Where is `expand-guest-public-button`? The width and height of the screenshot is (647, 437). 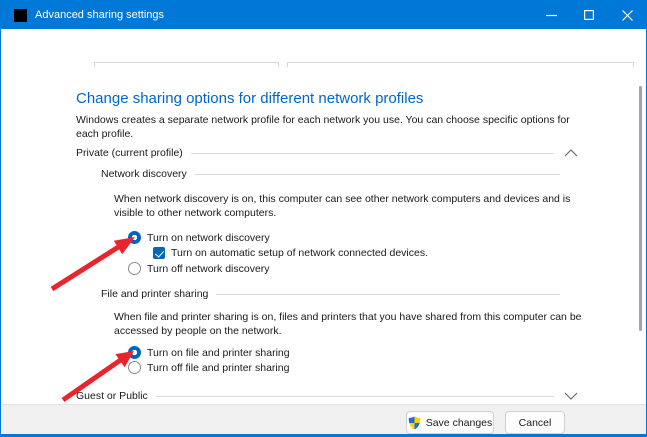 expand-guest-public-button is located at coordinates (571, 396).